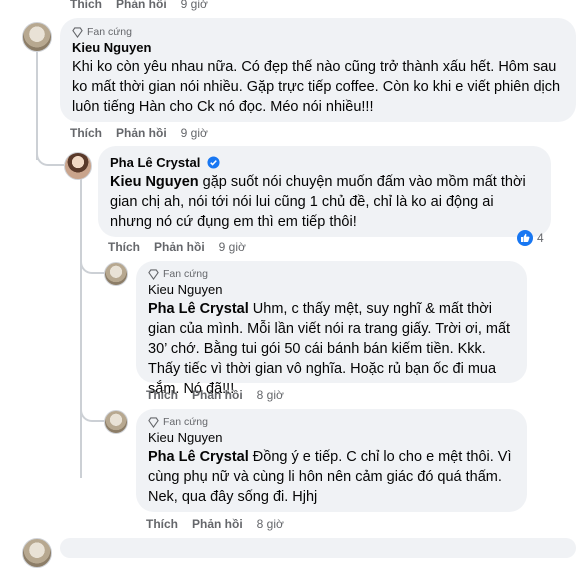 The height and width of the screenshot is (568, 576). What do you see at coordinates (213, 162) in the screenshot?
I see `verified-icon` at bounding box center [213, 162].